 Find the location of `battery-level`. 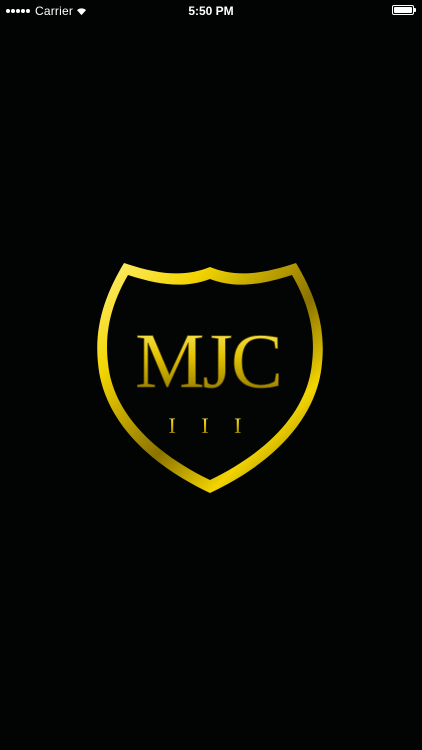

battery-level is located at coordinates (403, 10).